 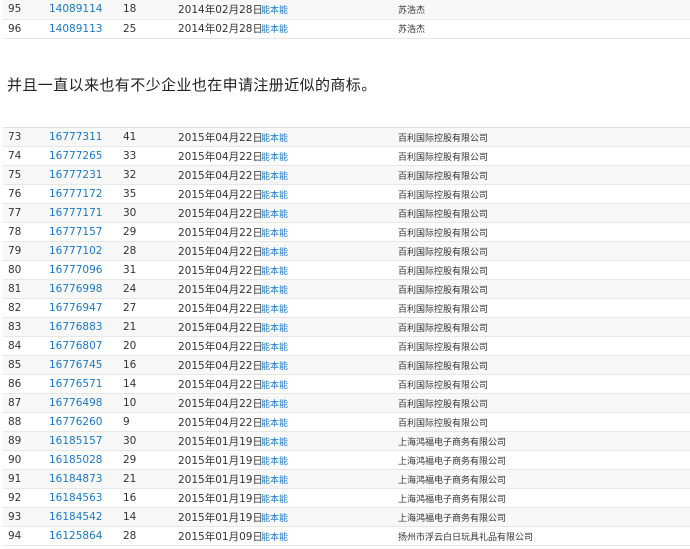 I want to click on row-index: 75, so click(x=26, y=175).